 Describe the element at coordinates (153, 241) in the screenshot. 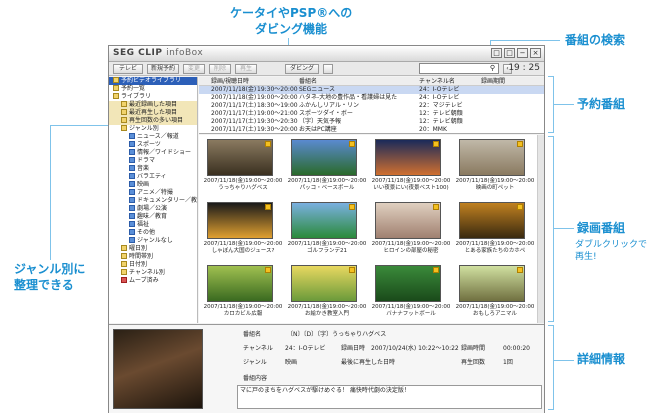

I see `tree-item: ジャンルなし` at that location.